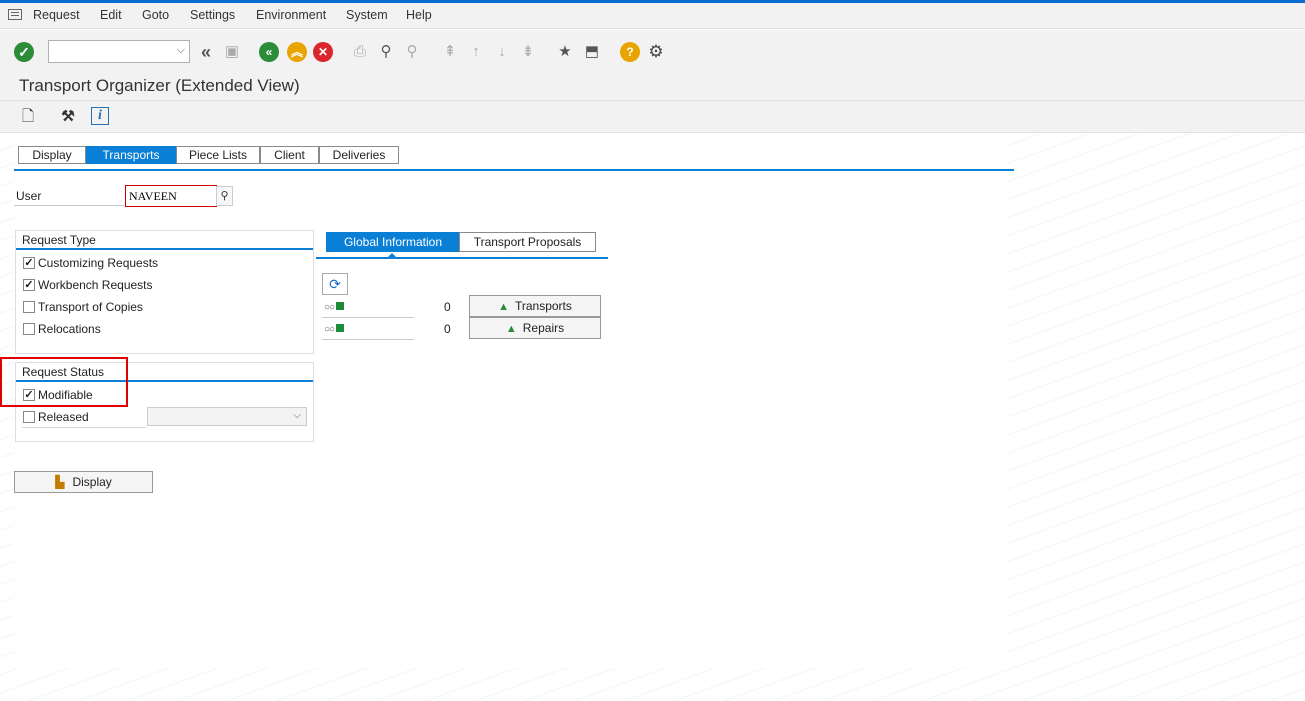  I want to click on released-dropdown: ⌵, so click(227, 416).